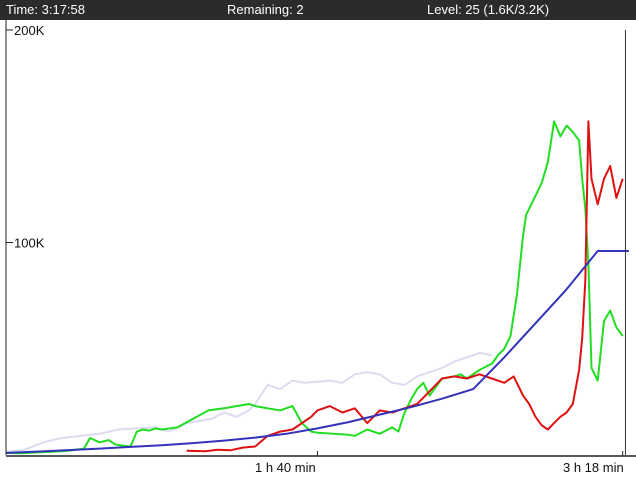 The width and height of the screenshot is (636, 480). Describe the element at coordinates (285, 467) in the screenshot. I see `x-tick-label: 1 h 40 min` at that location.